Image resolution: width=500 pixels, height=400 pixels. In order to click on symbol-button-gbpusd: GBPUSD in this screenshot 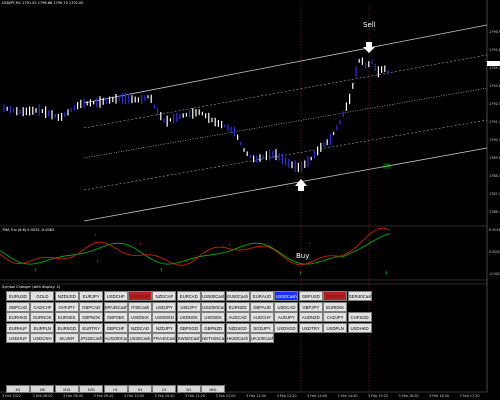, I will do `click(310, 296)`.